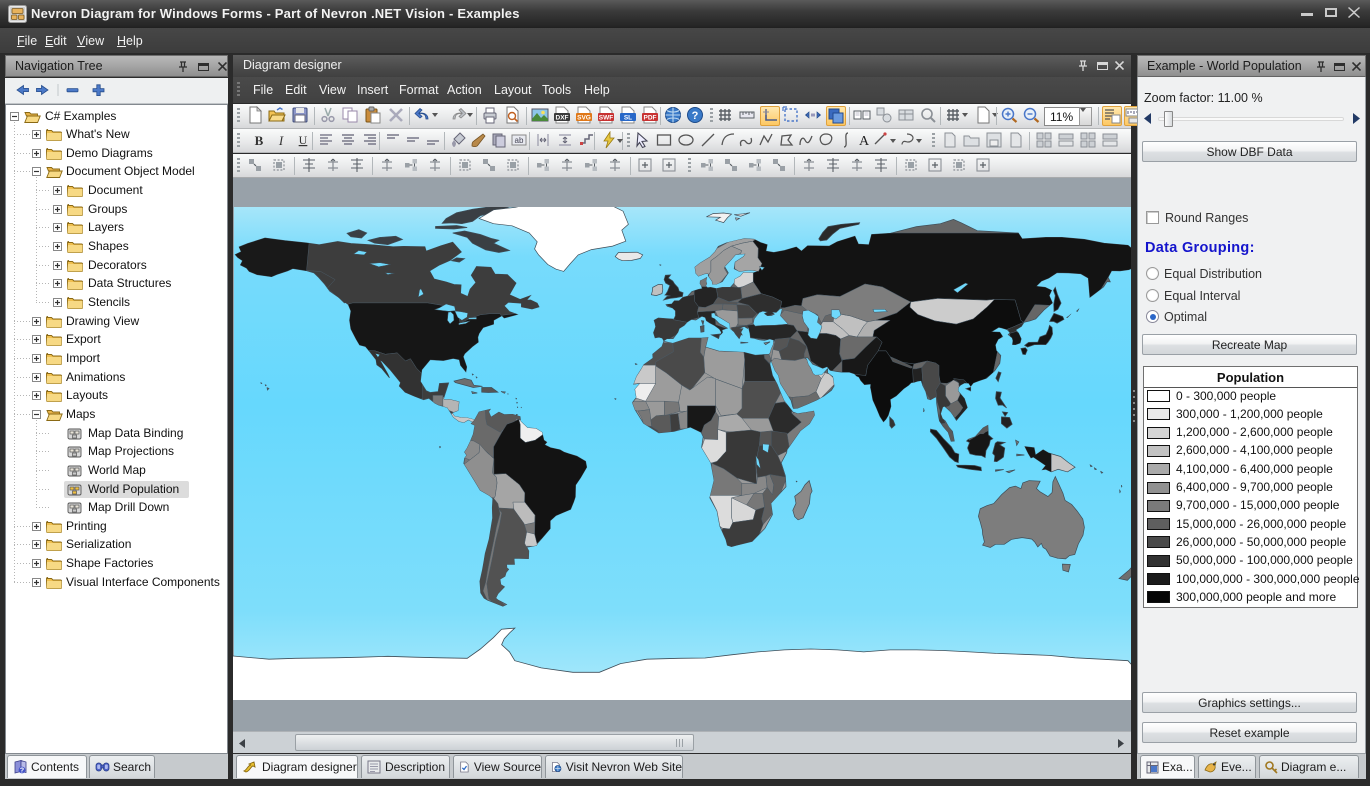  I want to click on svg-text: ab, so click(519, 140).